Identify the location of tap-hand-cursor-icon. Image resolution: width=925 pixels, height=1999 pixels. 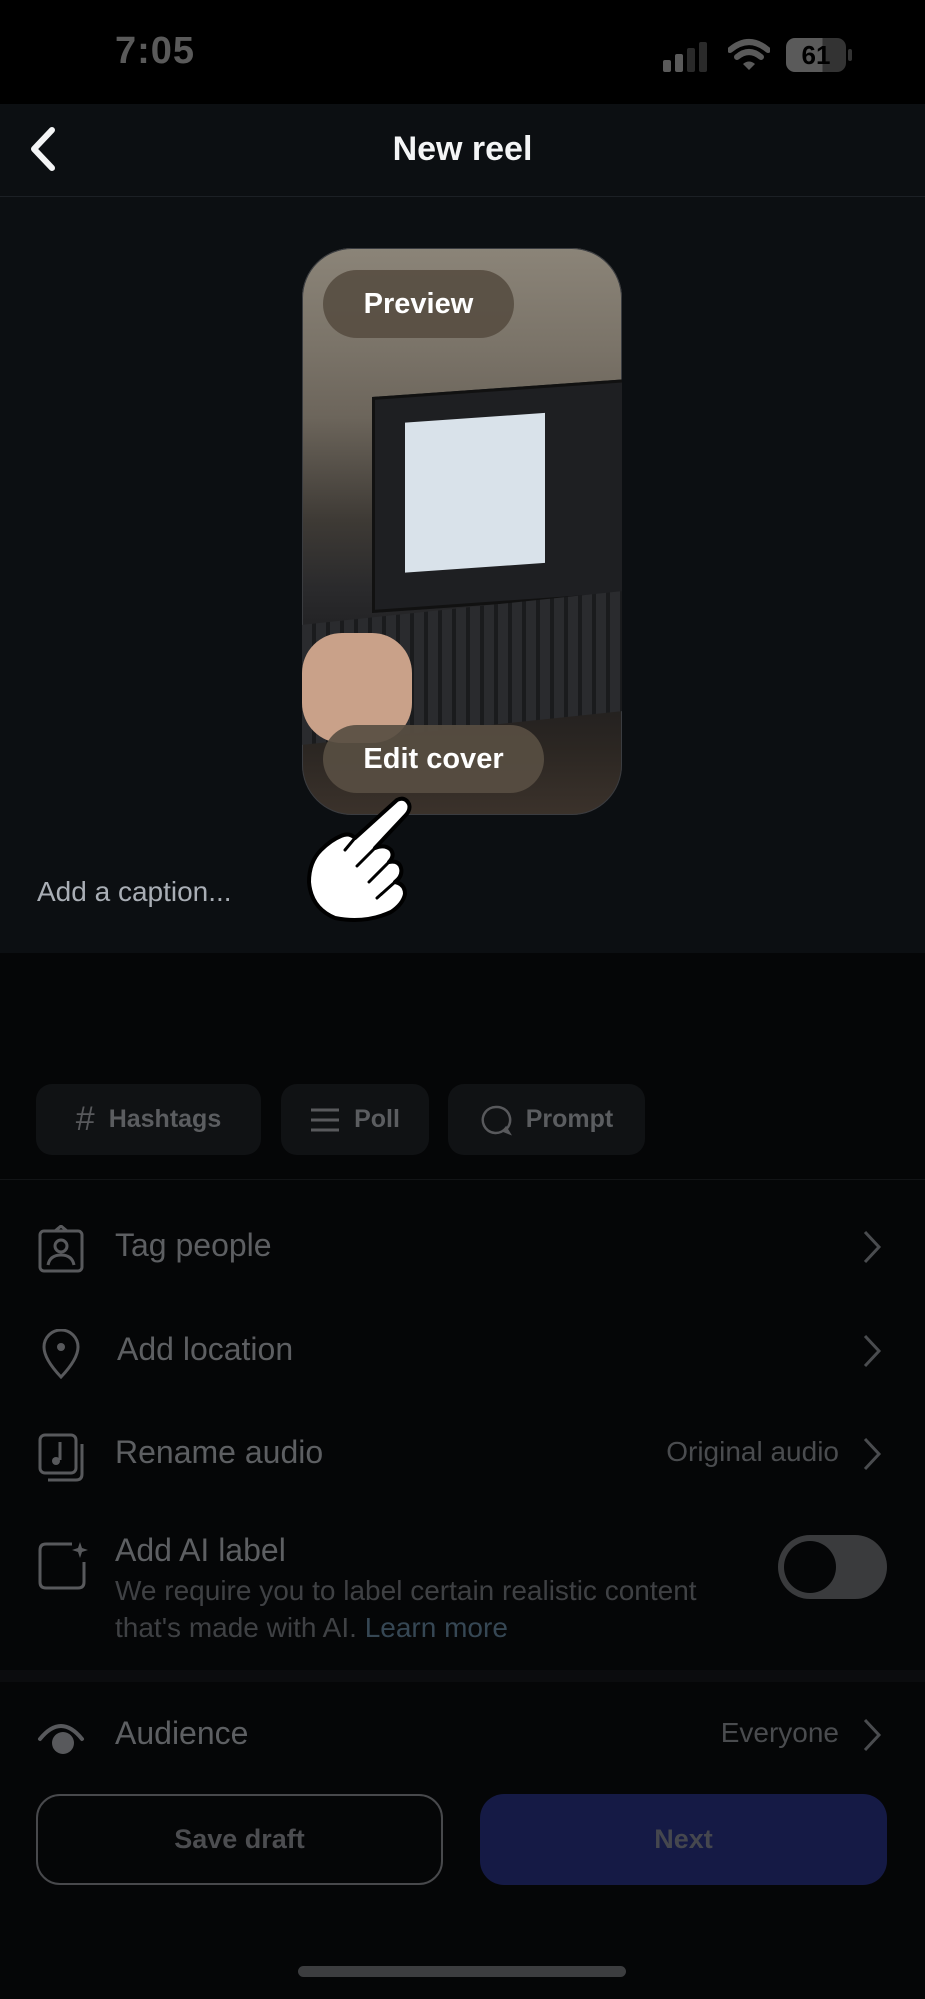
(359, 859).